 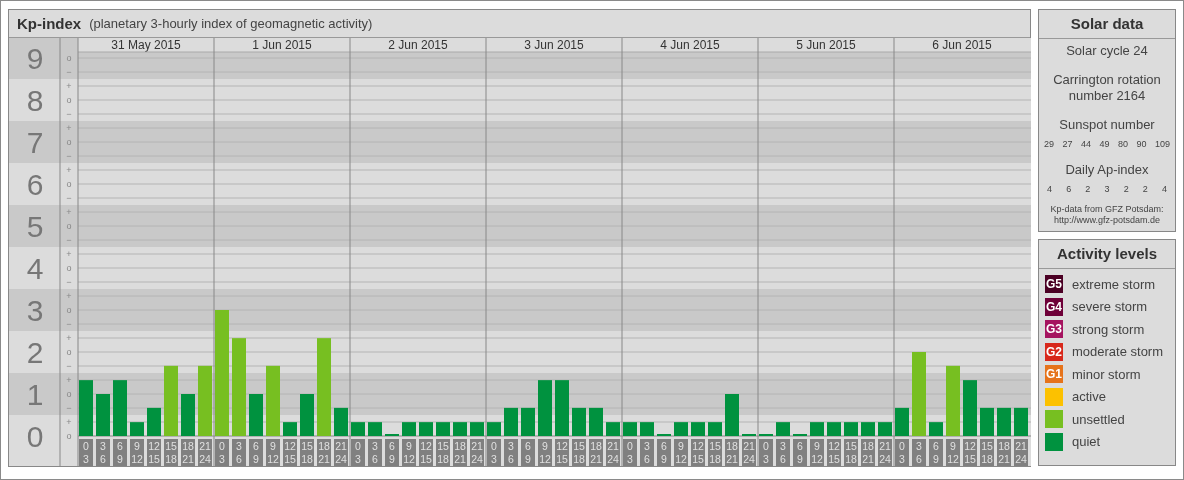 What do you see at coordinates (1122, 144) in the screenshot?
I see `sunspot-value: 80` at bounding box center [1122, 144].